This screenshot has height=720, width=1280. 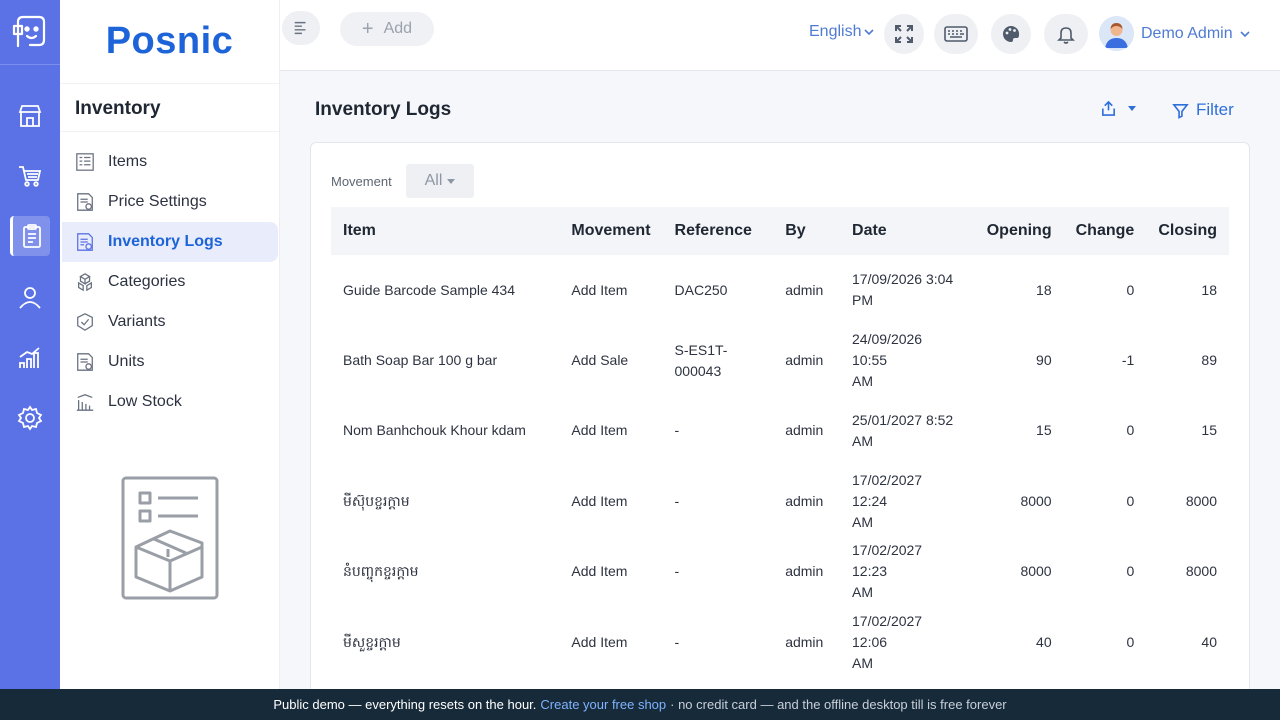 I want to click on column-header-reference: Reference, so click(x=718, y=231).